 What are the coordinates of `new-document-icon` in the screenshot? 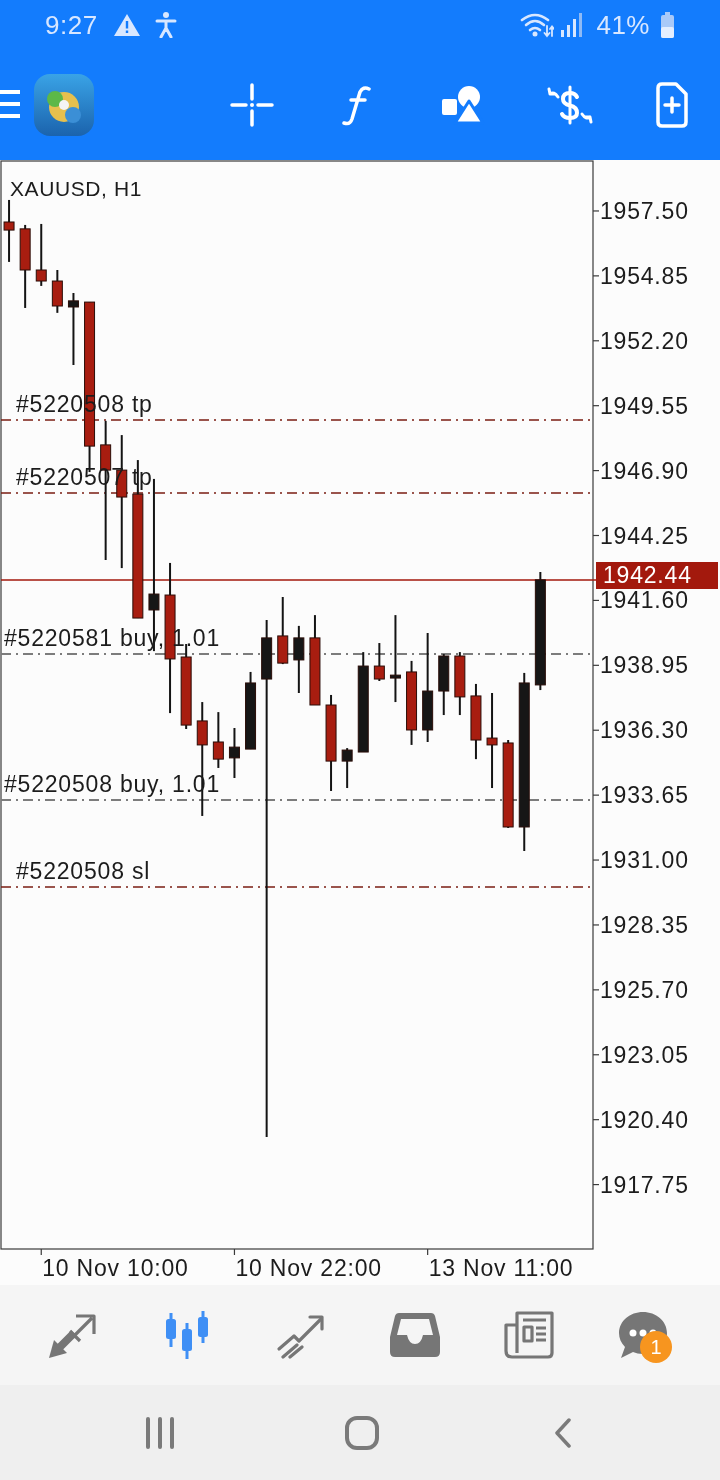 It's located at (672, 105).